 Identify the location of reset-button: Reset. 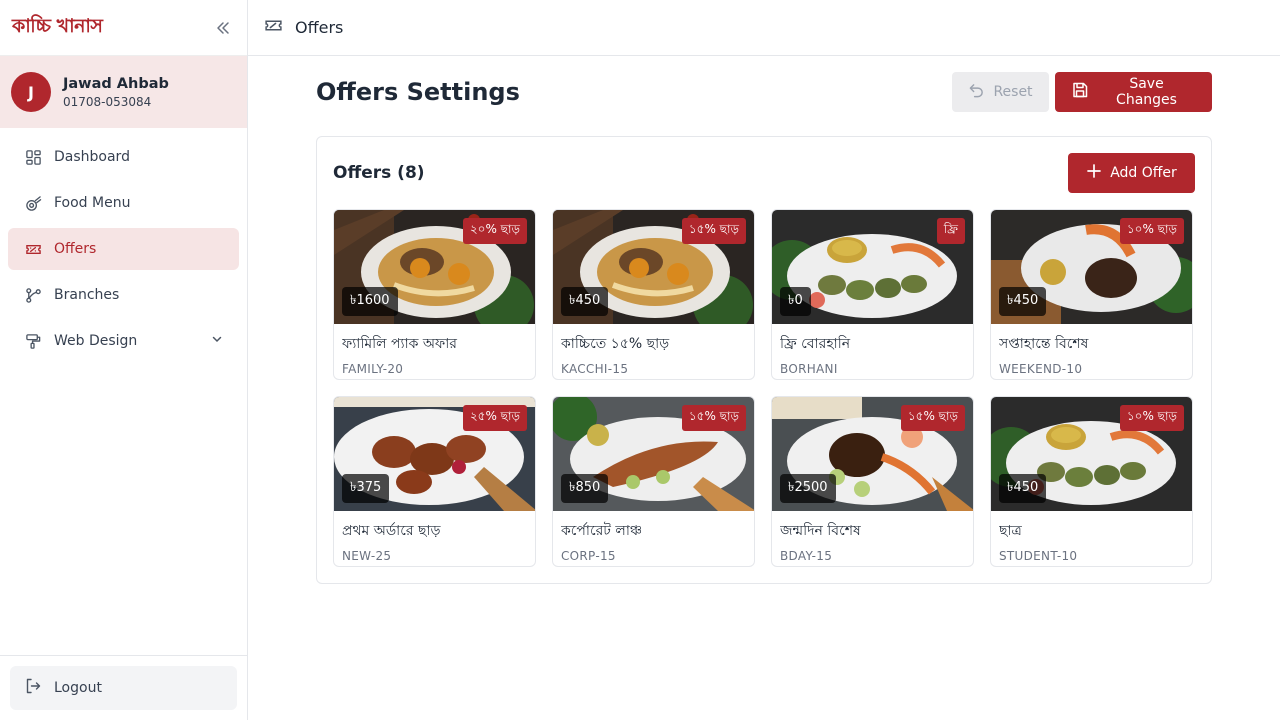
(1000, 92).